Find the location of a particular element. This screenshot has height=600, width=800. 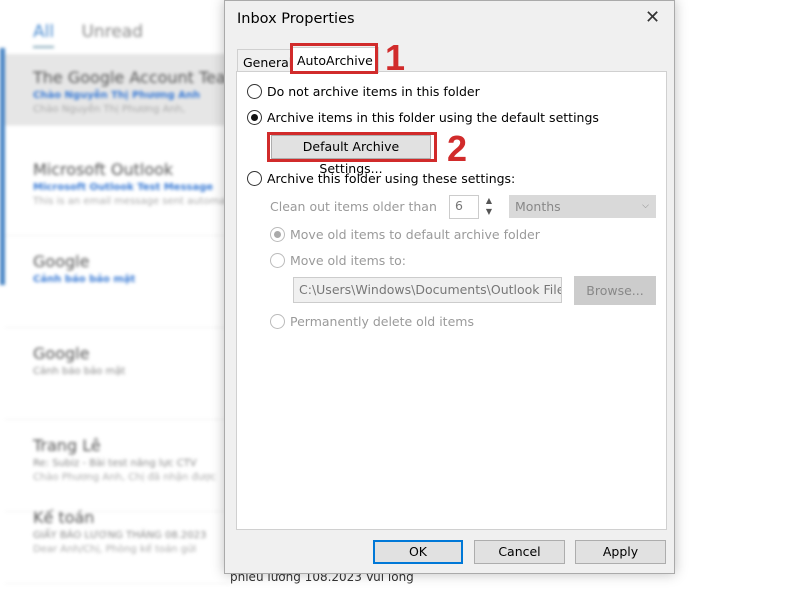

subject: GIẤY BÁO LƯƠNG THÁNG 08.2023 is located at coordinates (120, 535).